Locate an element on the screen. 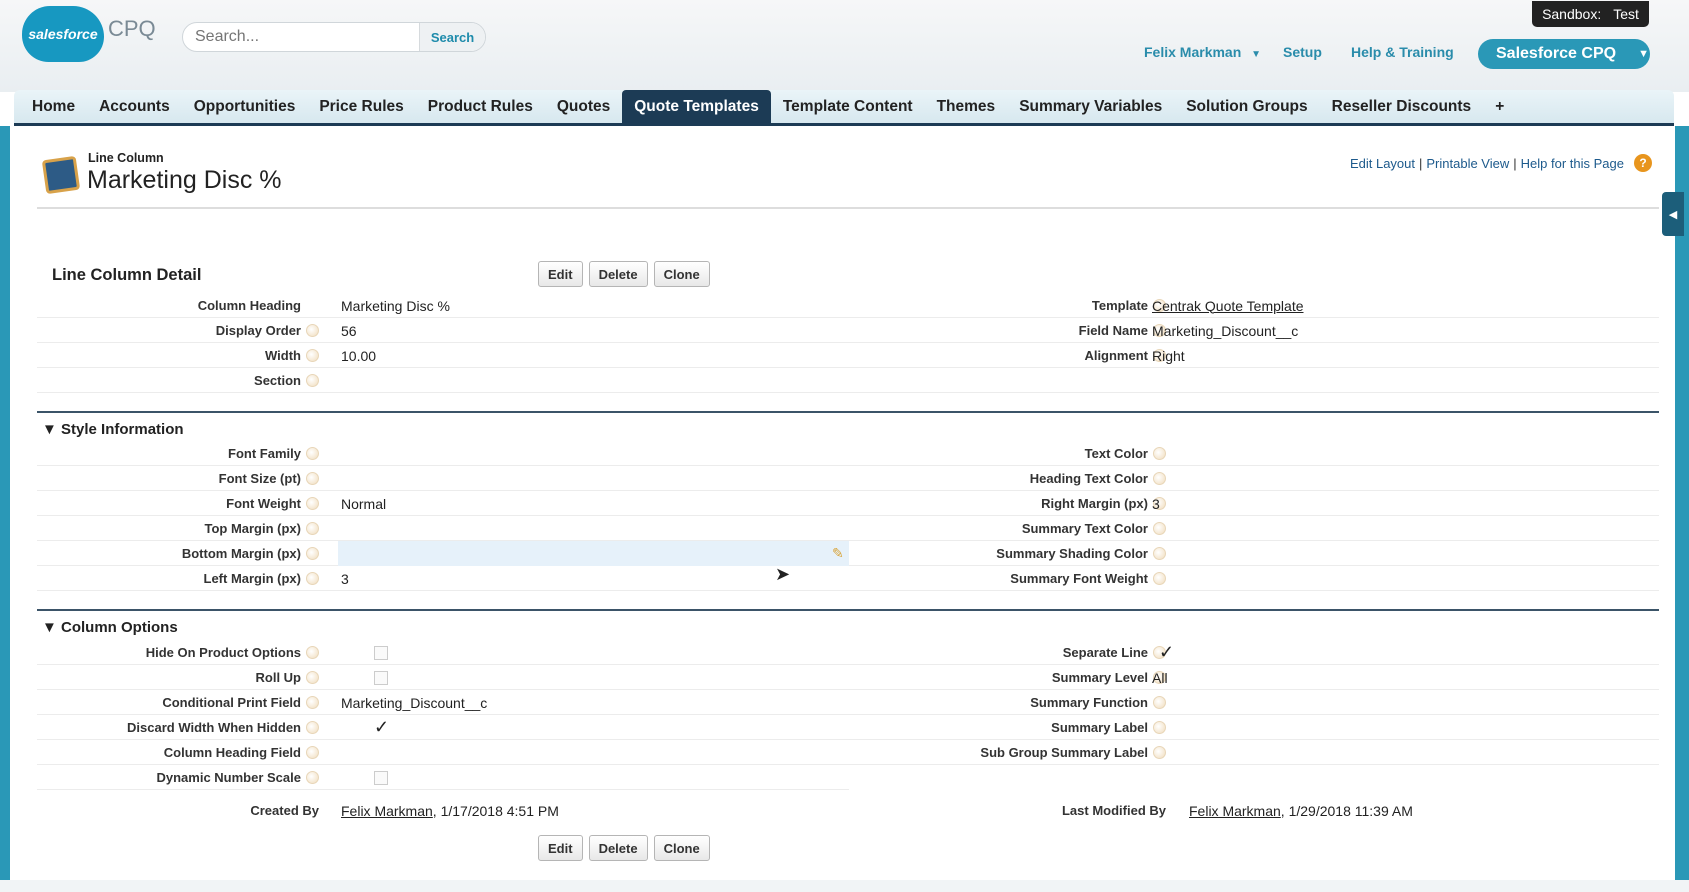 The image size is (1689, 892). summary-shading-color-value is located at coordinates (1405, 553).